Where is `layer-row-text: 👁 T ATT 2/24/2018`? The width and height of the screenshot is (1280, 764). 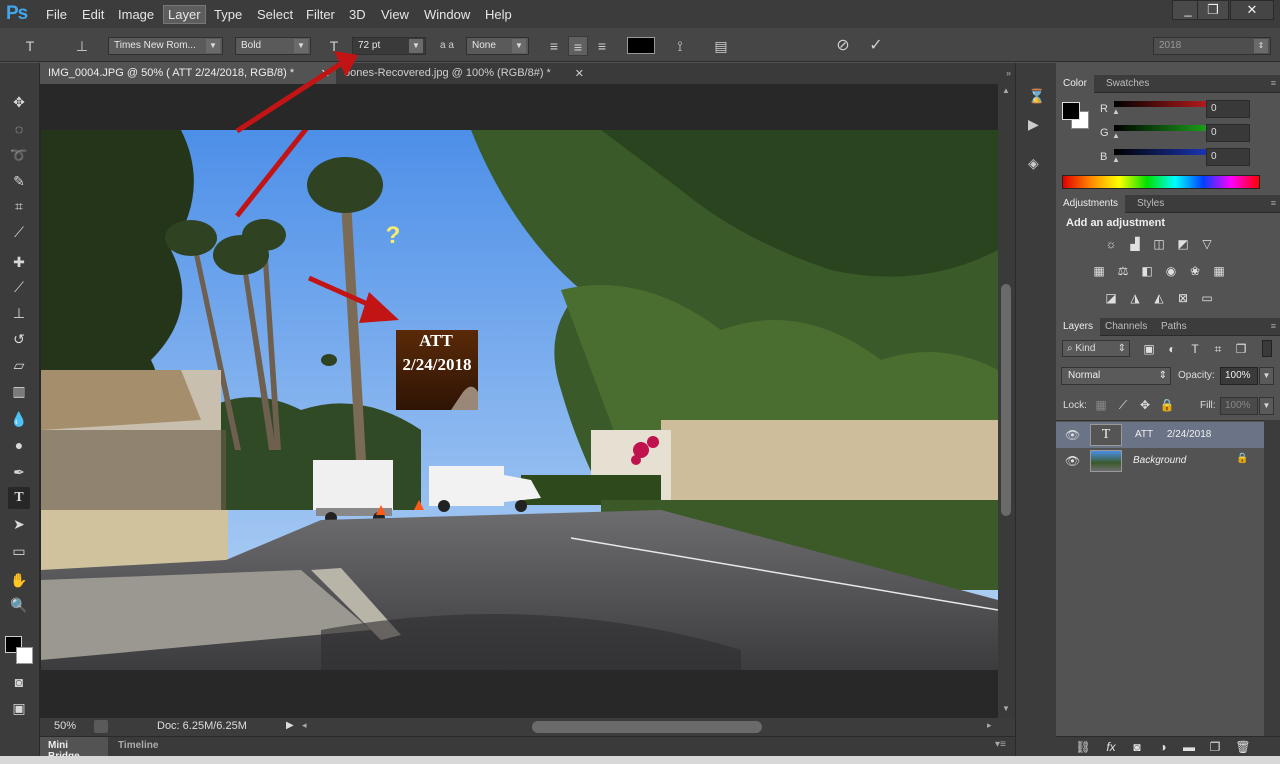
layer-row-text: 👁 T ATT 2/24/2018 is located at coordinates (1160, 435).